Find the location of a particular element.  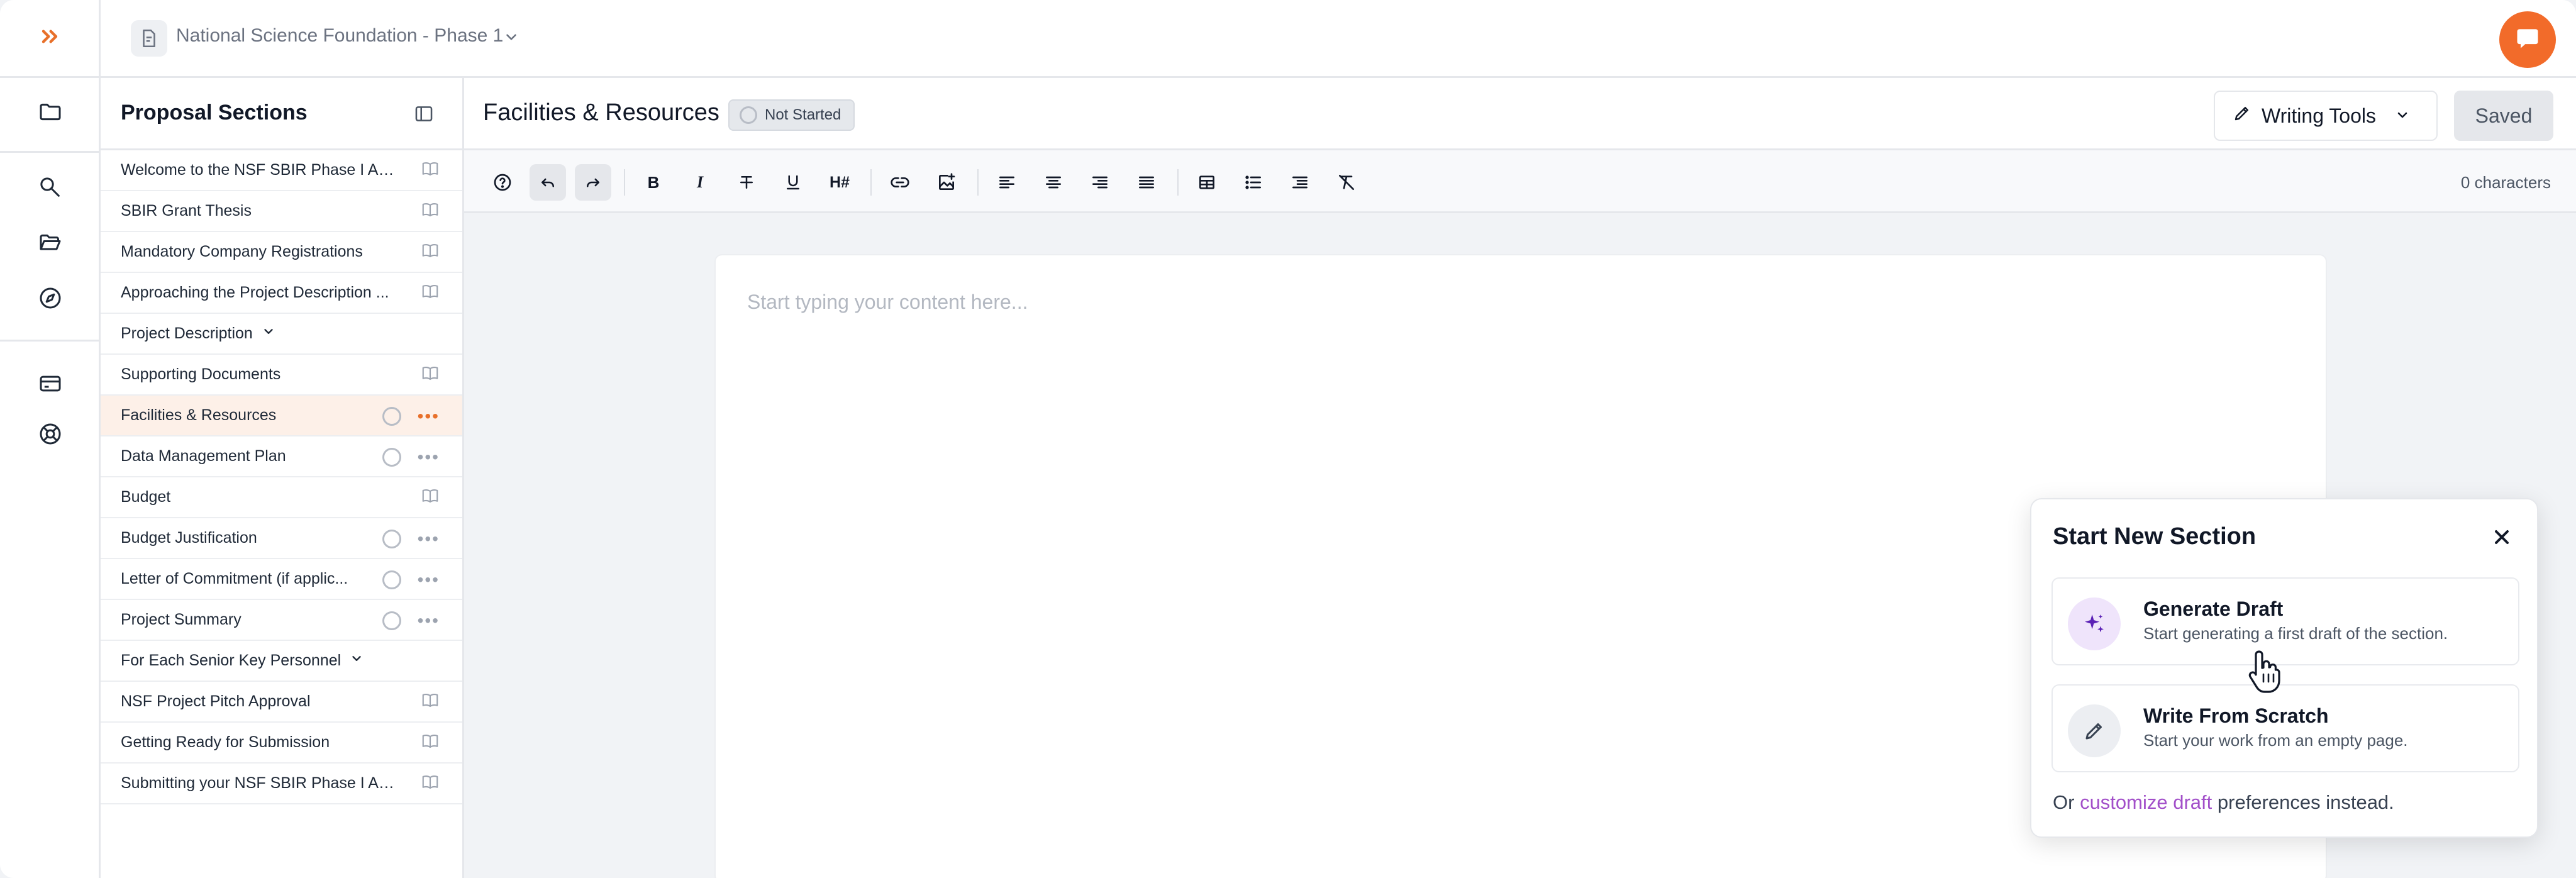

sidebar-section-item: NSF Project Pitch Approval is located at coordinates (281, 702).